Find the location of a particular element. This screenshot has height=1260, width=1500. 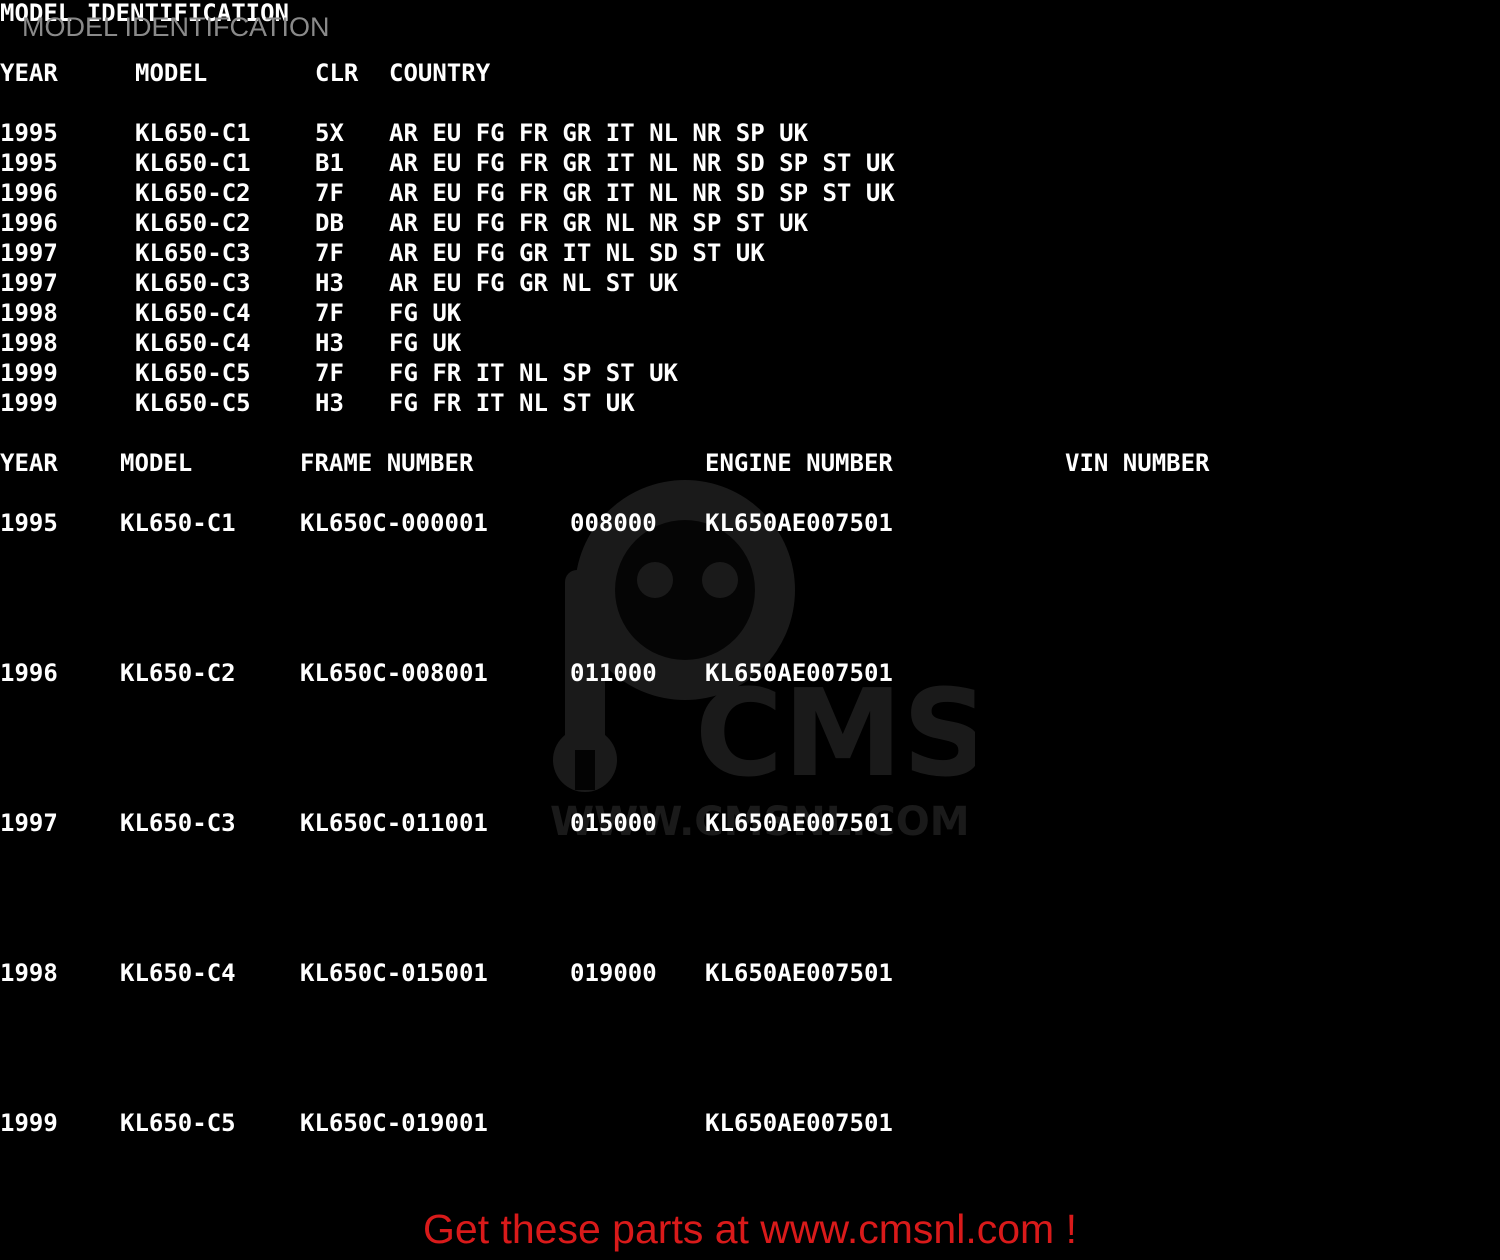

row-country: AR EU FG FR GR IT NL NR SP UK is located at coordinates (599, 133).